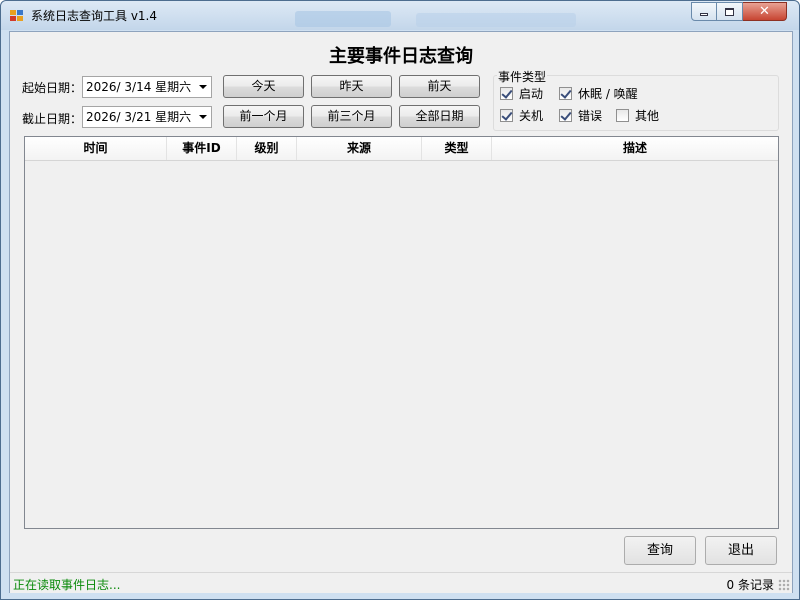 The image size is (800, 600). I want to click on checkbox-label: 关机, so click(531, 115).